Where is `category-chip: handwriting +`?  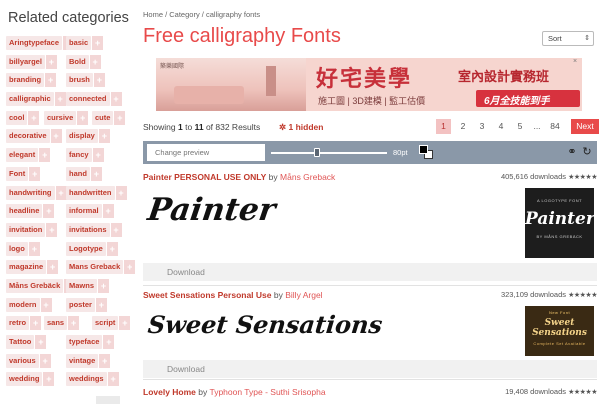 category-chip: handwriting + is located at coordinates (36, 192).